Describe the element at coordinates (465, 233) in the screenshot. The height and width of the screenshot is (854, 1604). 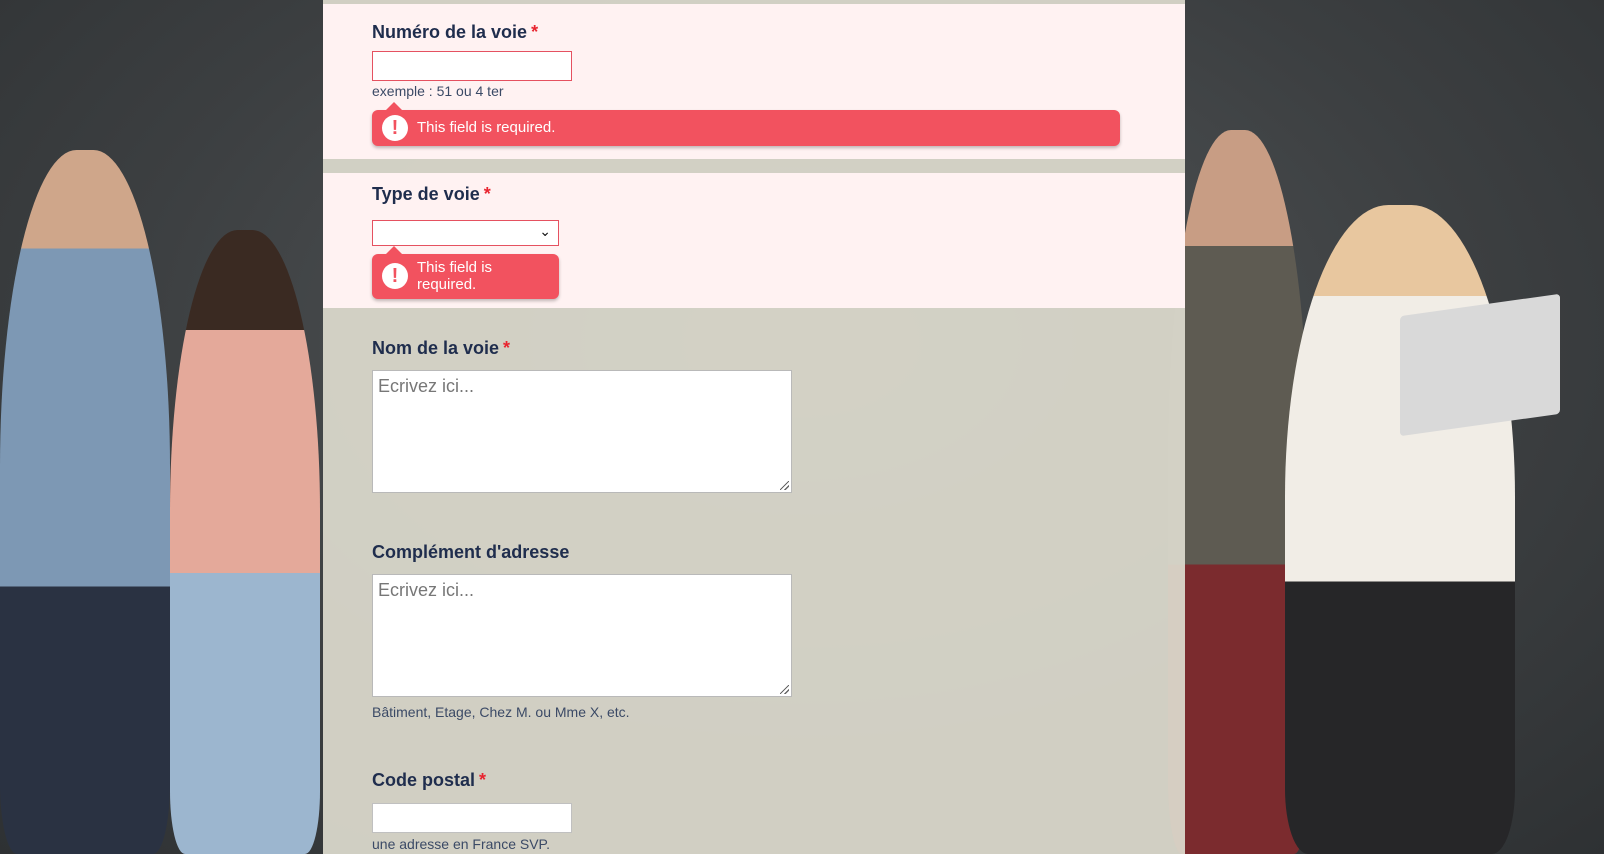
I see `street-type-select: ⌄` at that location.